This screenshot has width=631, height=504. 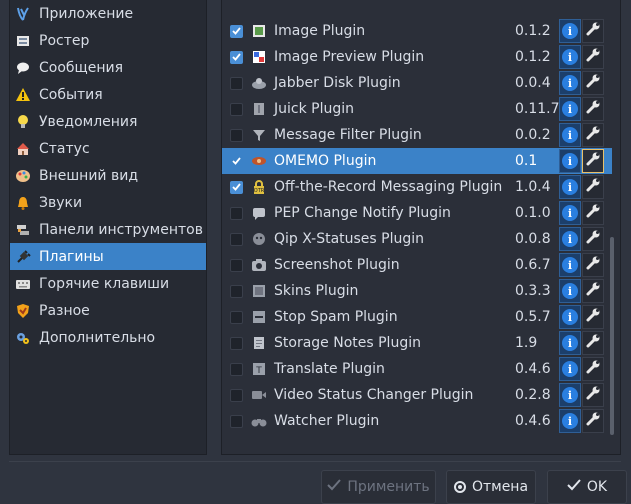 I want to click on sidebar-item-label: Разное, so click(x=64, y=310).